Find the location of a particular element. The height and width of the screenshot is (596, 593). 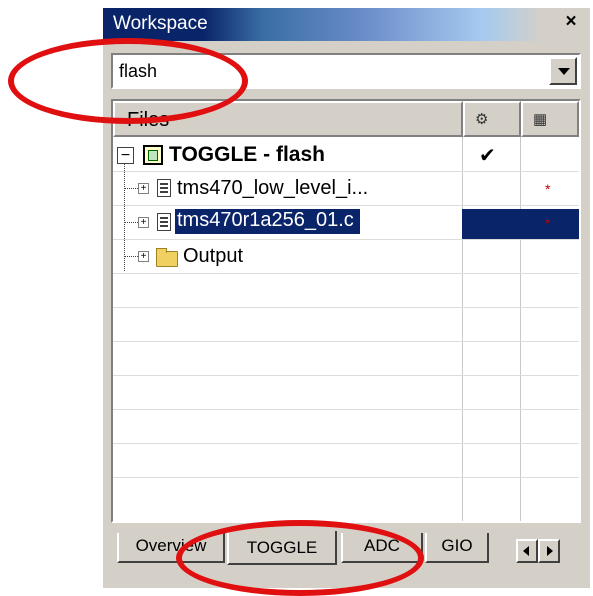

project-icon is located at coordinates (153, 155).